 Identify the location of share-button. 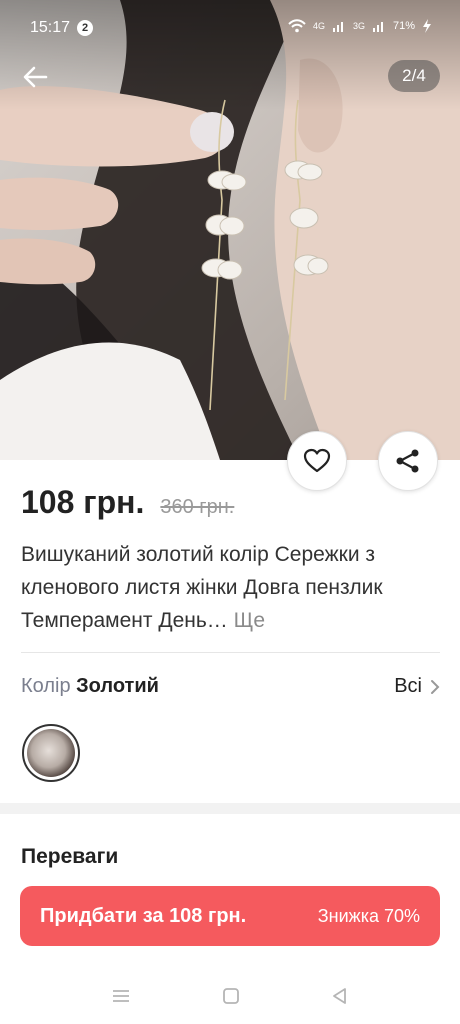
(408, 461).